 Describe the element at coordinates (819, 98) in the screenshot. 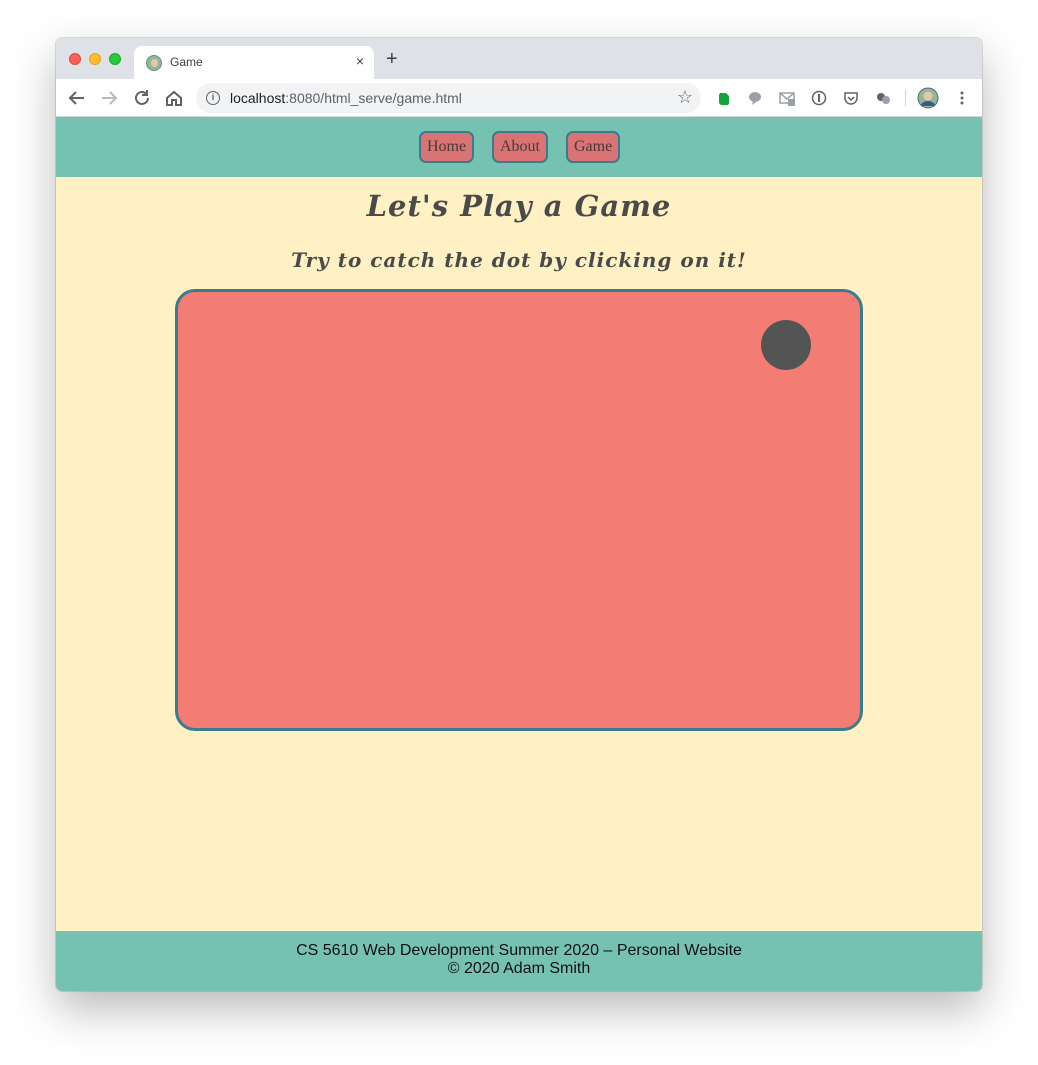

I see `onepassword-icon` at that location.